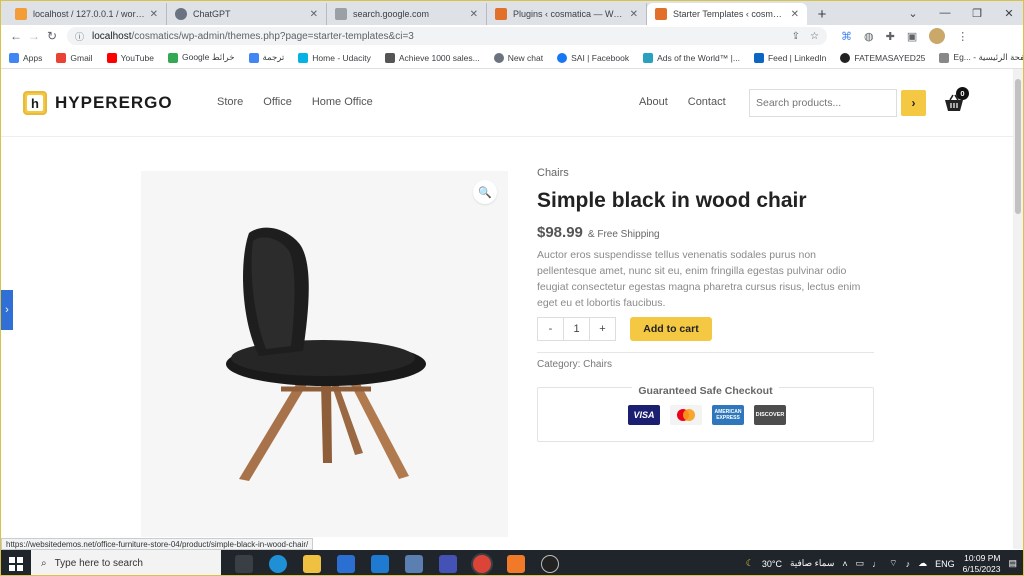  I want to click on nav-about: About, so click(653, 102).